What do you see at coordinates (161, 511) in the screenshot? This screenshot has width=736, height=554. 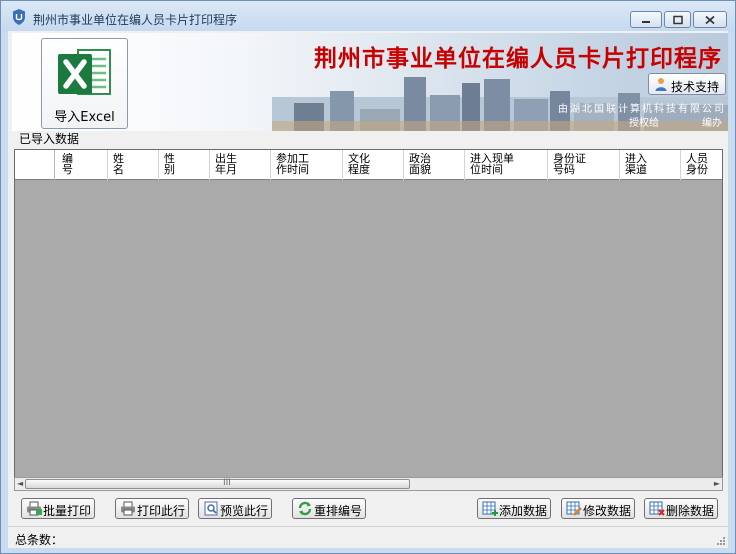 I see `print-row-label: 打印此行` at bounding box center [161, 511].